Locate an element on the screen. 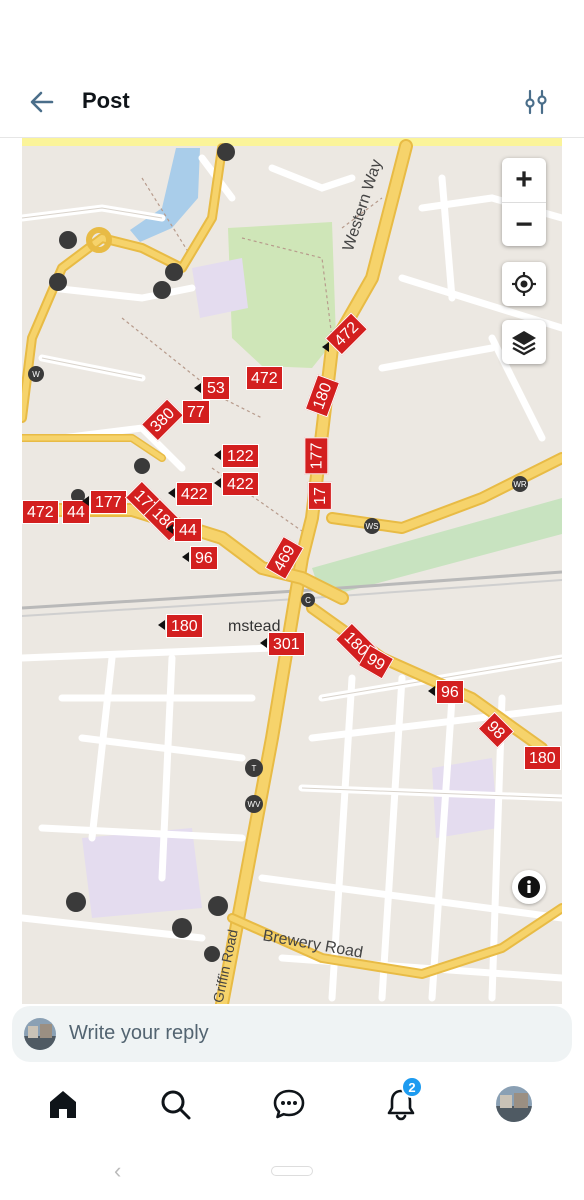 This screenshot has height=1200, width=584. tab-messages is located at coordinates (289, 1104).